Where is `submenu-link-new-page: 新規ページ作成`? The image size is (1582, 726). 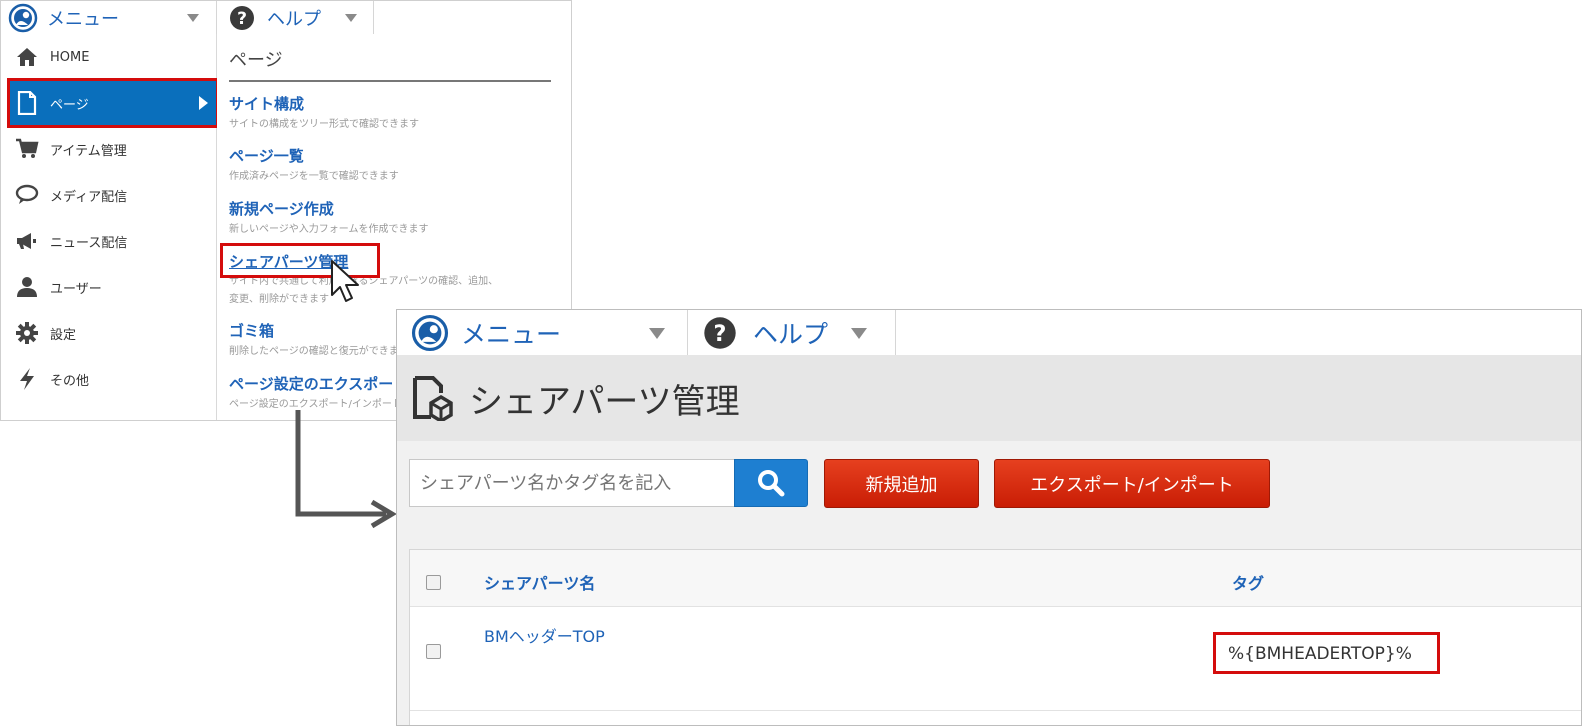 submenu-link-new-page: 新規ページ作成 is located at coordinates (281, 208).